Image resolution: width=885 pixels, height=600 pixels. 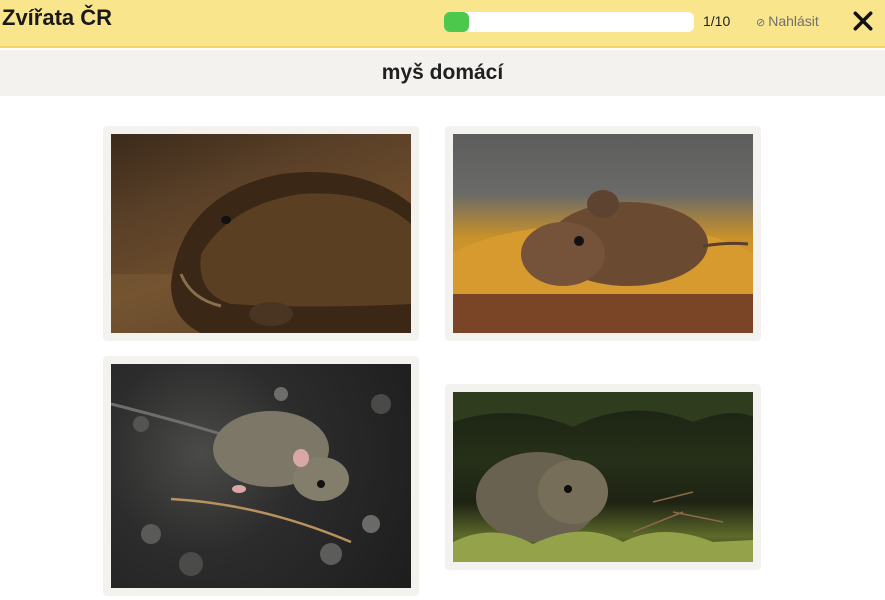 I want to click on report-label: Nahlásit, so click(x=793, y=21).